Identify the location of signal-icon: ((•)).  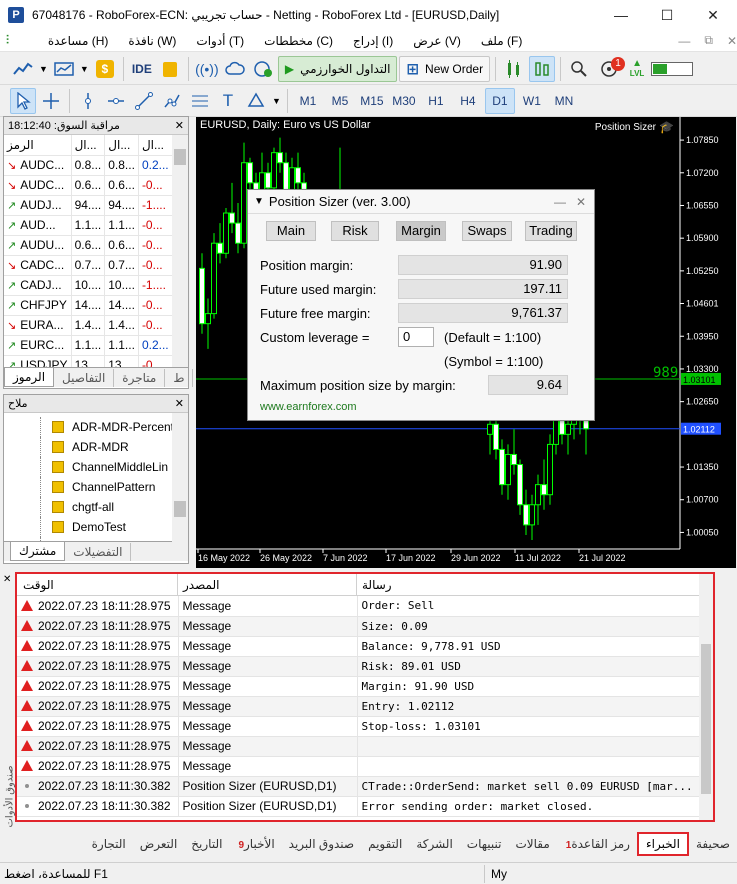
(207, 69).